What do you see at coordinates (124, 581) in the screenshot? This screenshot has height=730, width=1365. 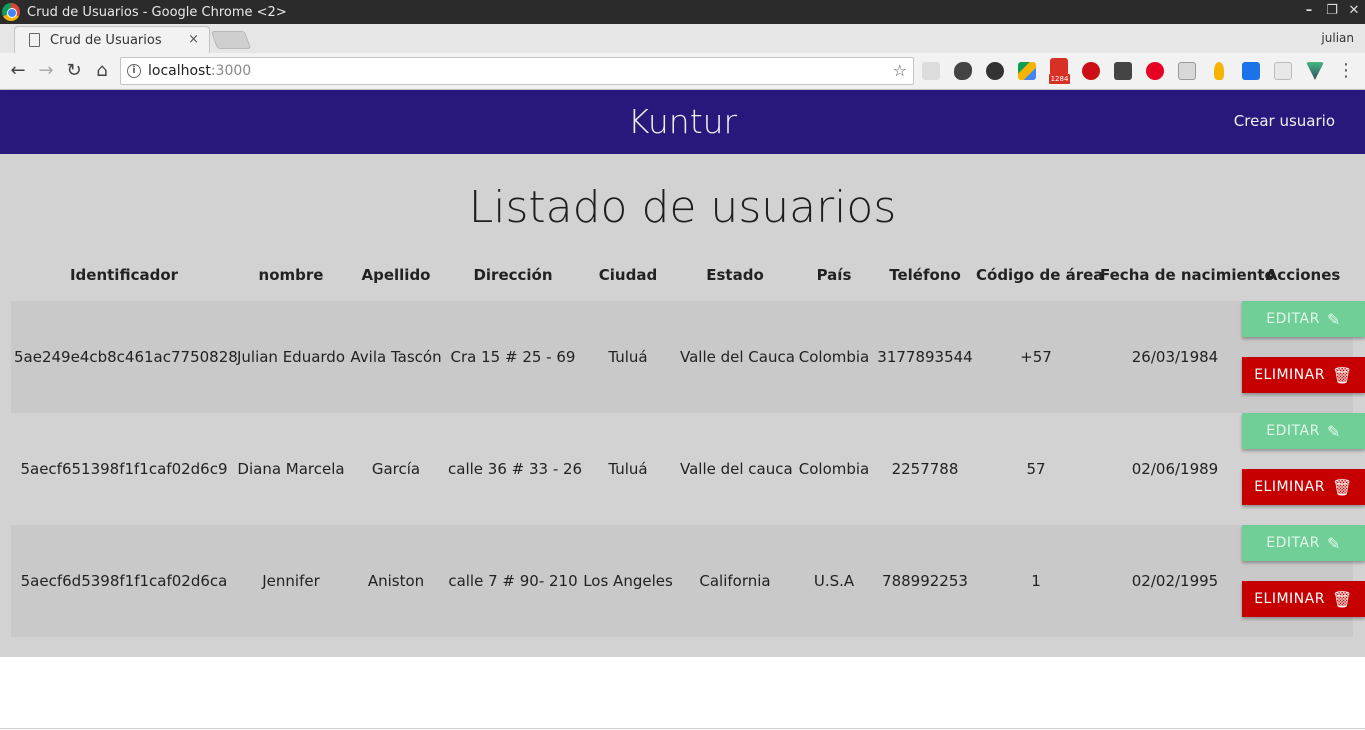 I see `cell-identificador: 5aecf6d5398f1f1caf02d6ca` at bounding box center [124, 581].